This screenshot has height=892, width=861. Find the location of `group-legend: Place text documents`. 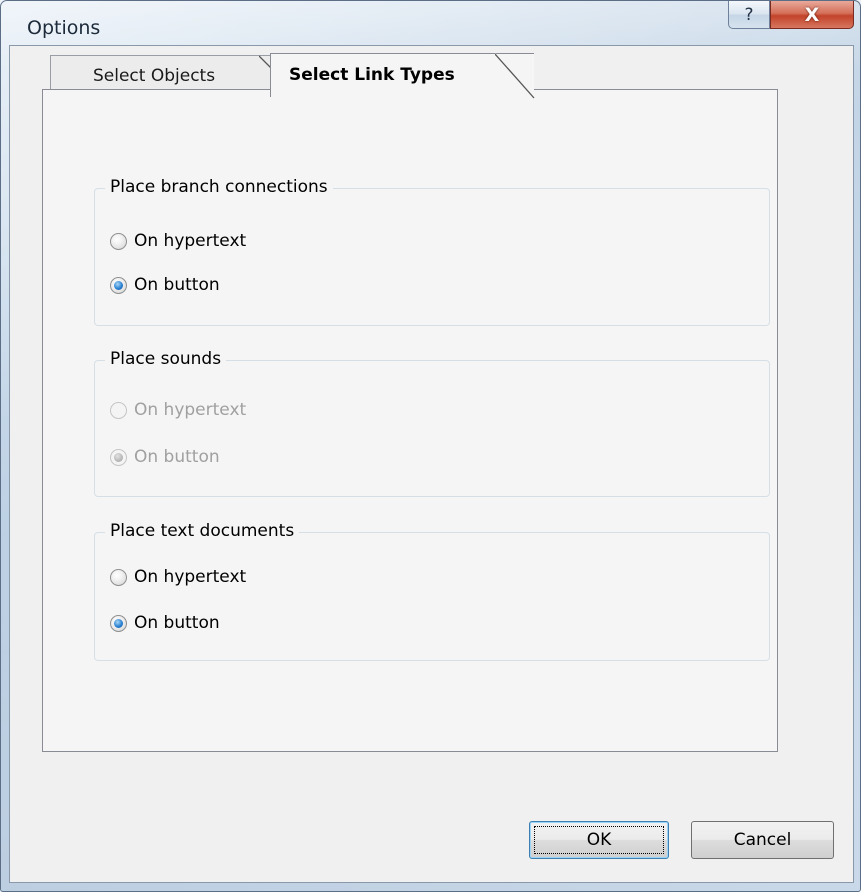

group-legend: Place text documents is located at coordinates (202, 531).